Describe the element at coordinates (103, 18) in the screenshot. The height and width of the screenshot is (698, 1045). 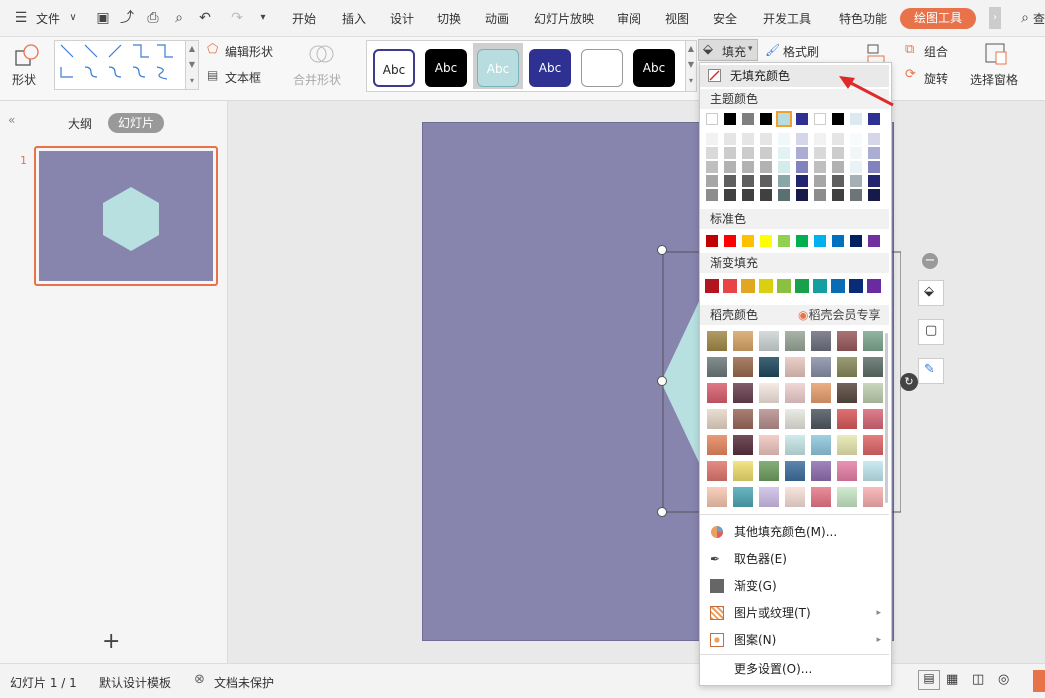
I see `save-icon: ▣` at that location.